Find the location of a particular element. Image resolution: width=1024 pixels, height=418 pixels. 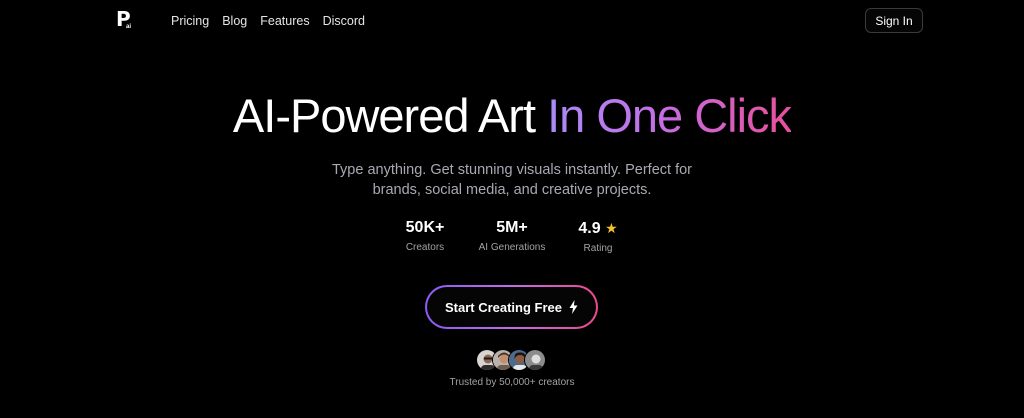

avatar is located at coordinates (535, 360).